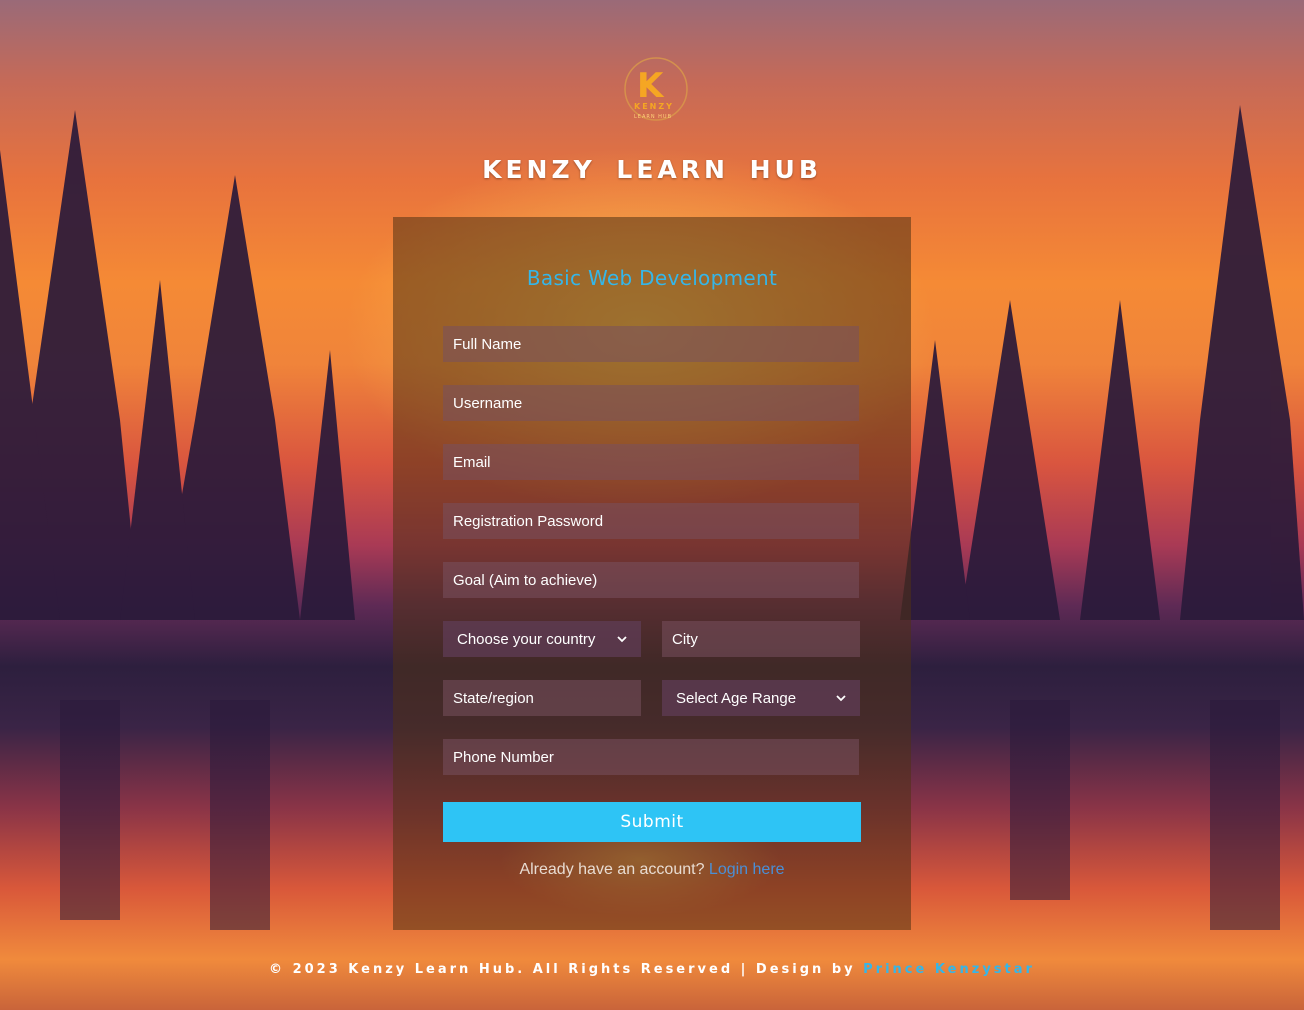  I want to click on already-text: Already have an account?, so click(612, 869).